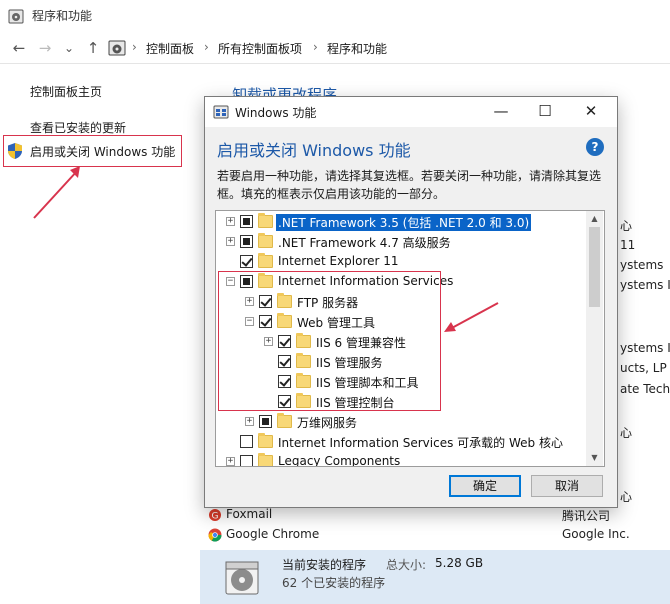 Image resolution: width=670 pixels, height=604 pixels. What do you see at coordinates (324, 565) in the screenshot?
I see `status-title: 当前安装的程序` at bounding box center [324, 565].